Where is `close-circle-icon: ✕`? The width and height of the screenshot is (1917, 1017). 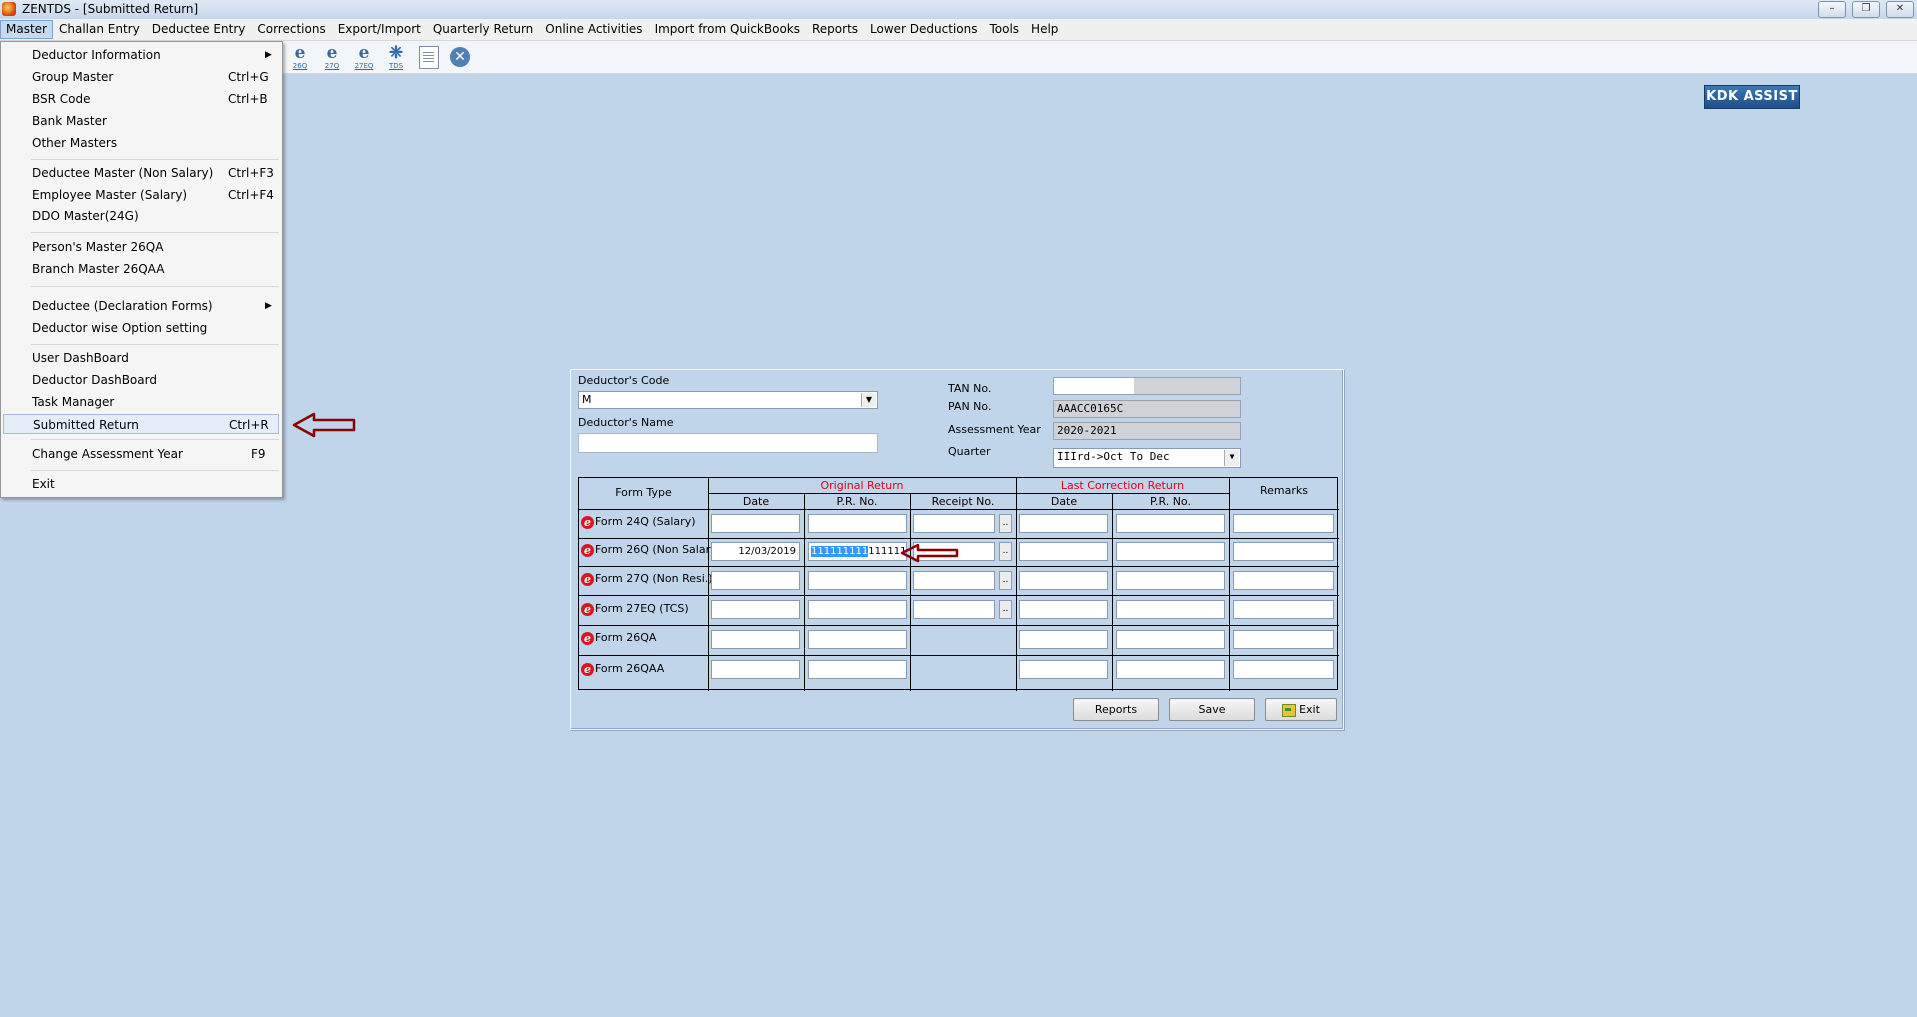 close-circle-icon: ✕ is located at coordinates (460, 57).